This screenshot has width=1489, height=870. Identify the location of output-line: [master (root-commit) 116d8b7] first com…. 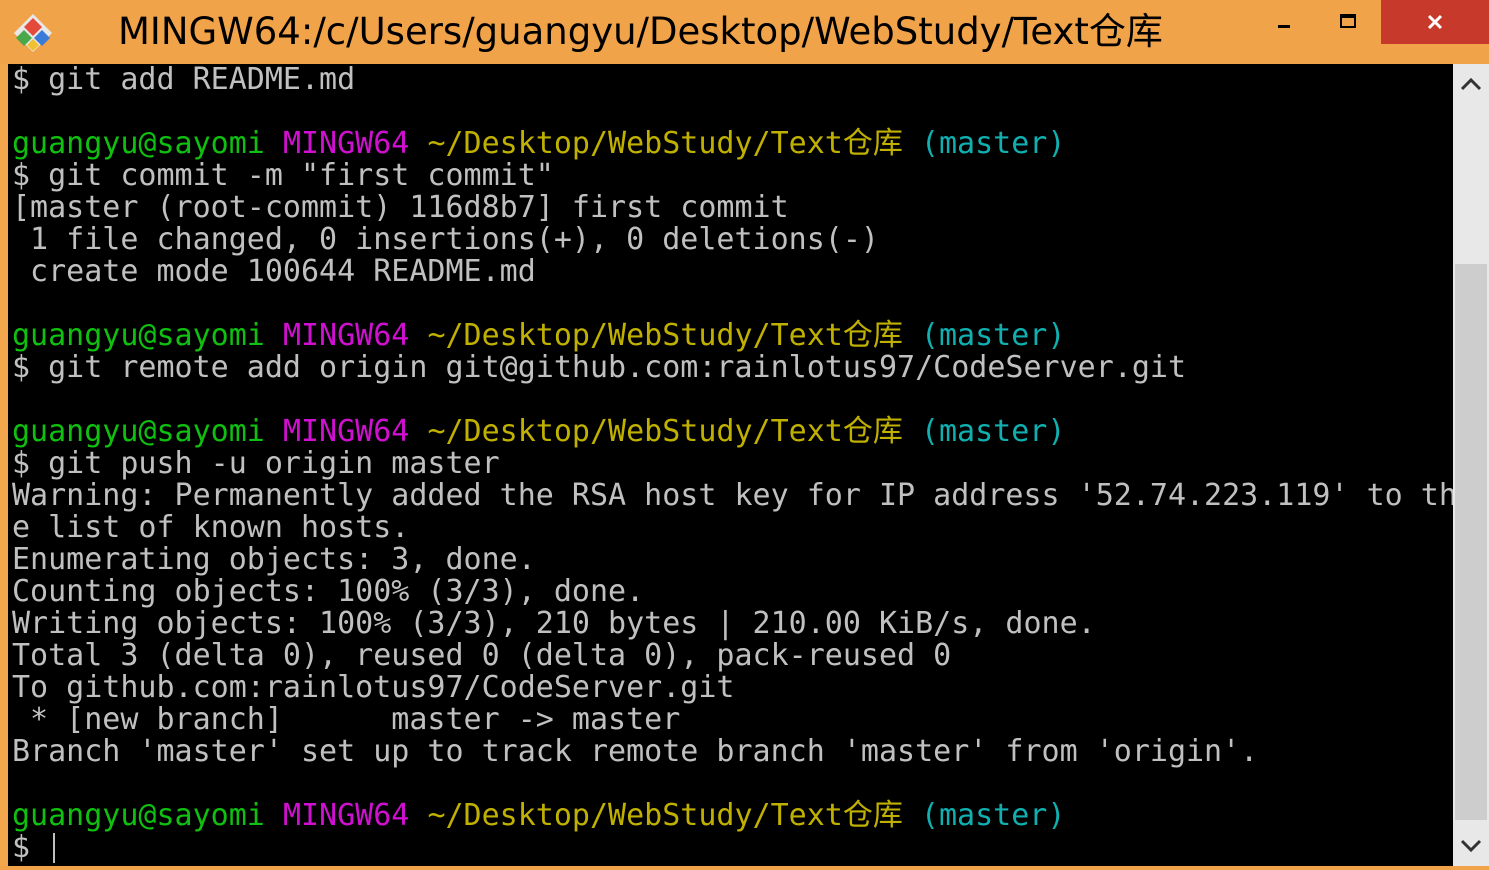
(400, 207).